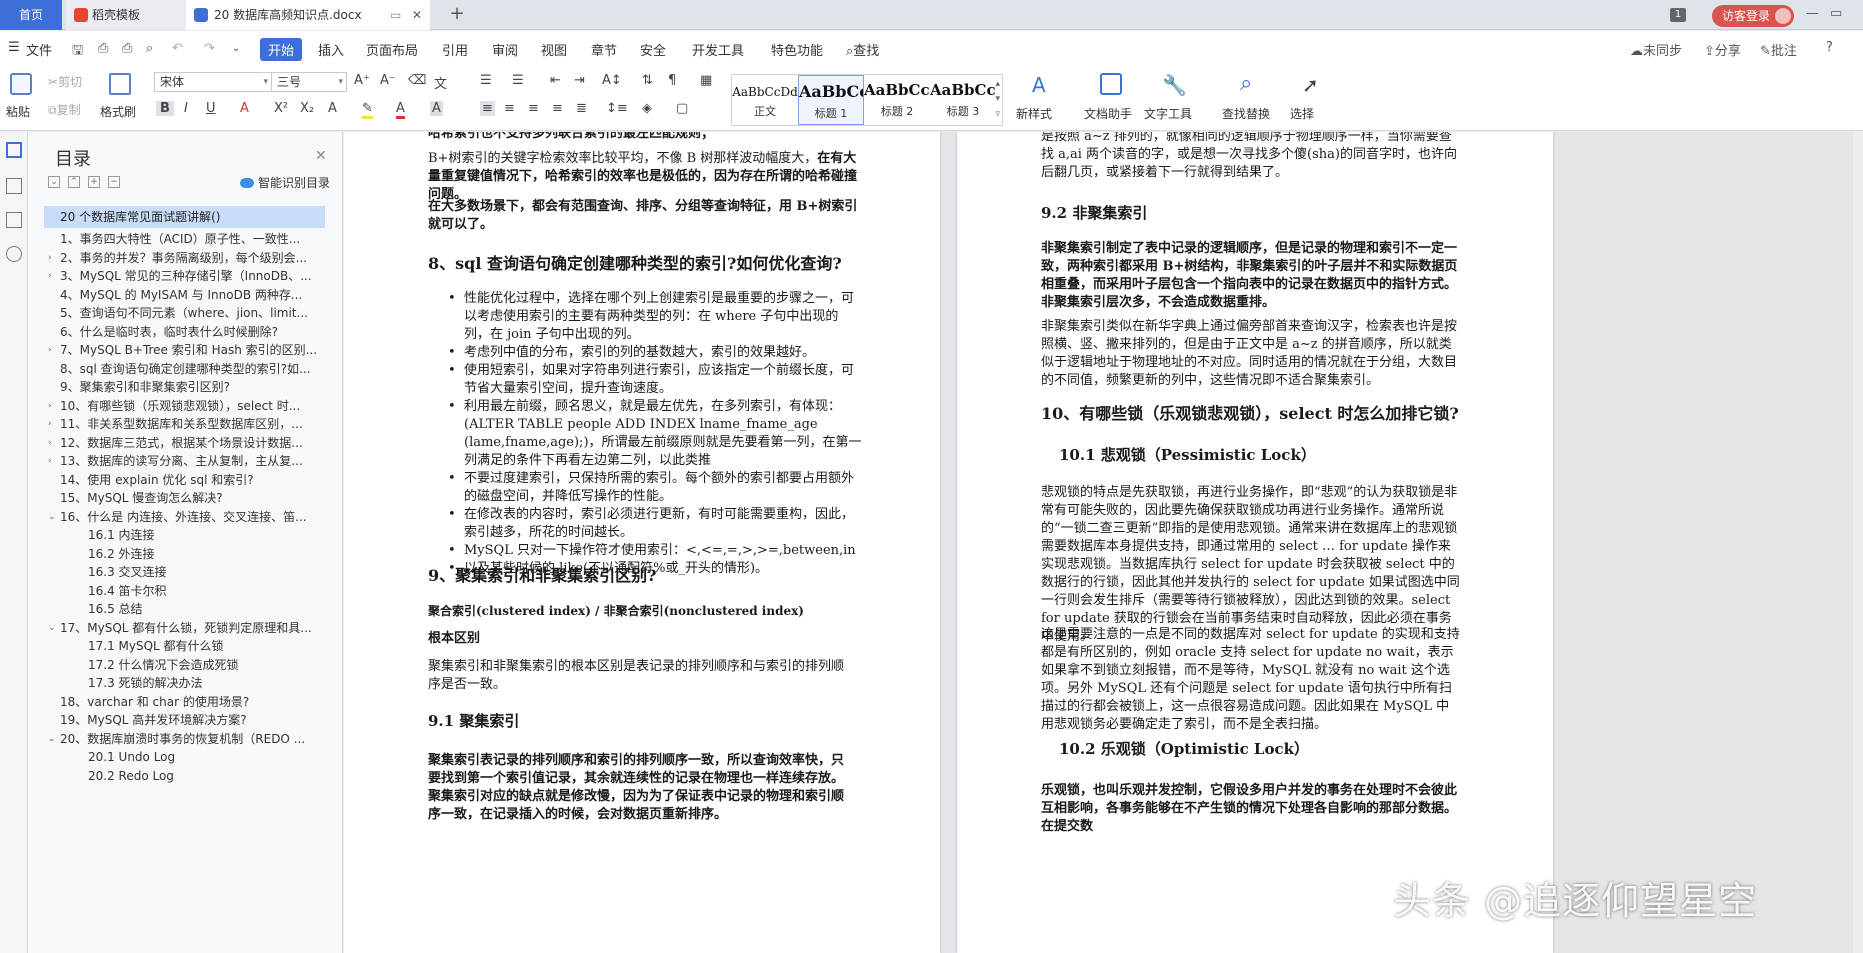 This screenshot has width=1863, height=953. What do you see at coordinates (897, 100) in the screenshot?
I see `style-heading-2: AaBbCcI 标题 2` at bounding box center [897, 100].